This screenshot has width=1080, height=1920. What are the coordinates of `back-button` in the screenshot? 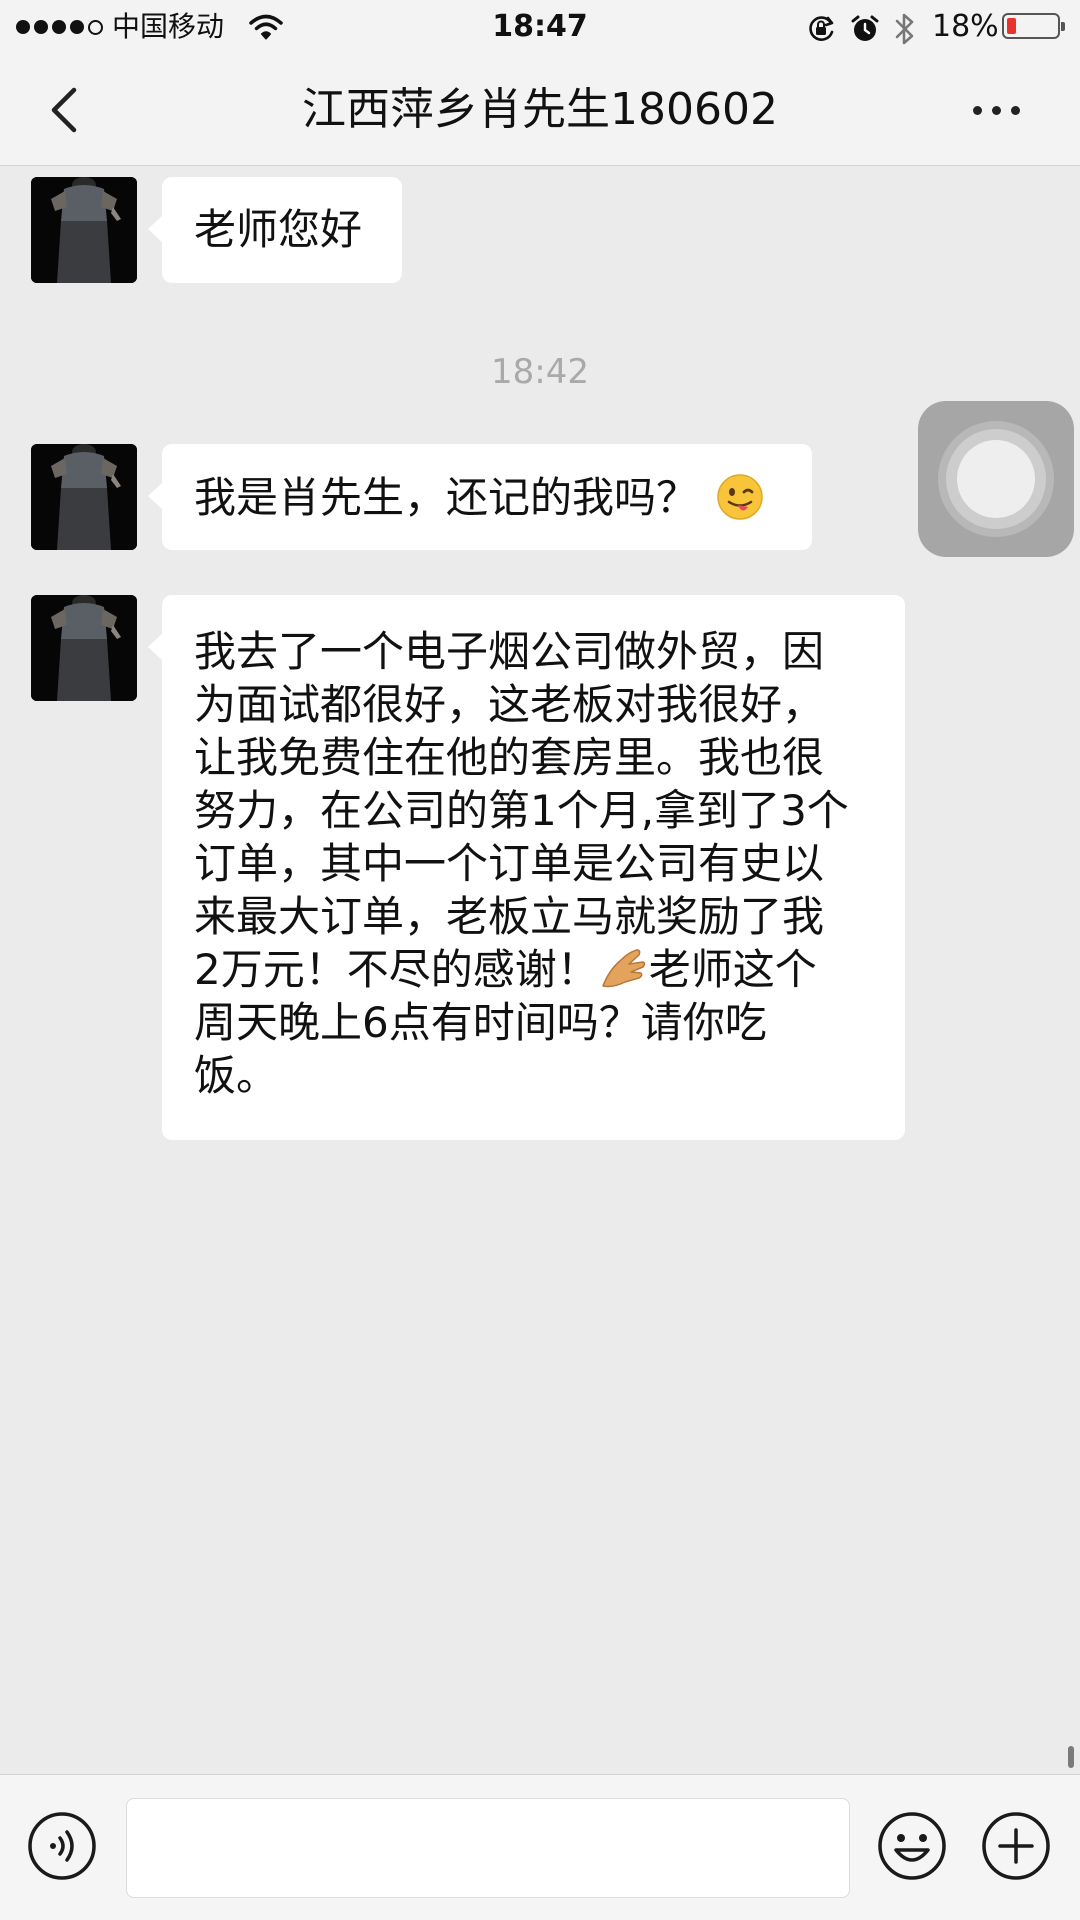 It's located at (68, 110).